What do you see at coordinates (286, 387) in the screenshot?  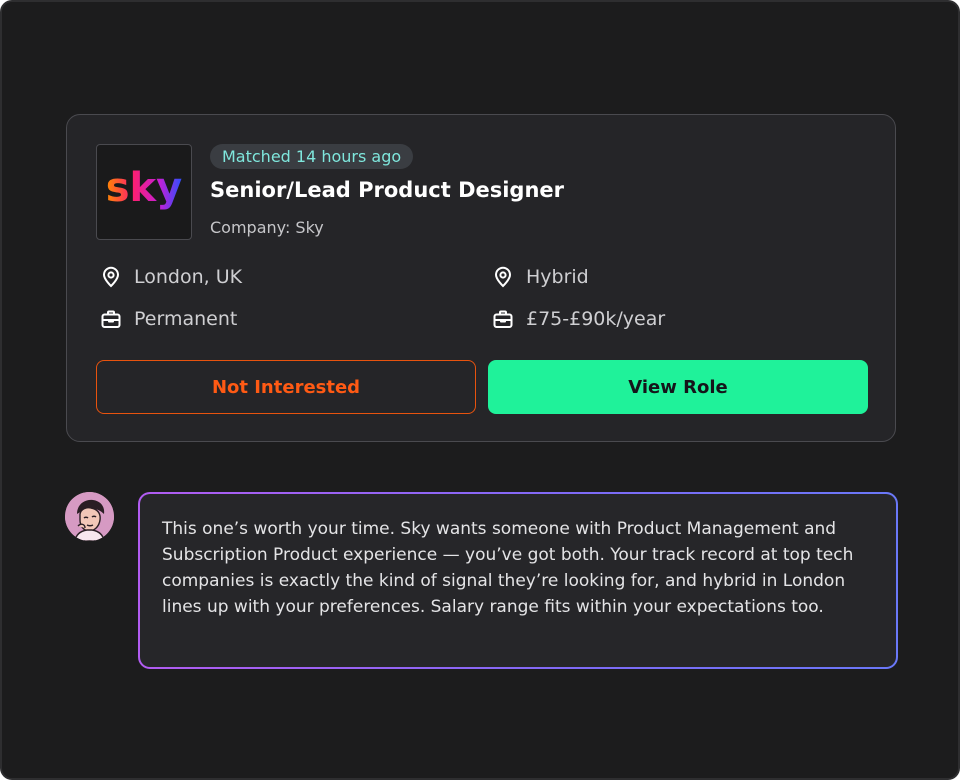 I see `not-interested-button: Not Interested` at bounding box center [286, 387].